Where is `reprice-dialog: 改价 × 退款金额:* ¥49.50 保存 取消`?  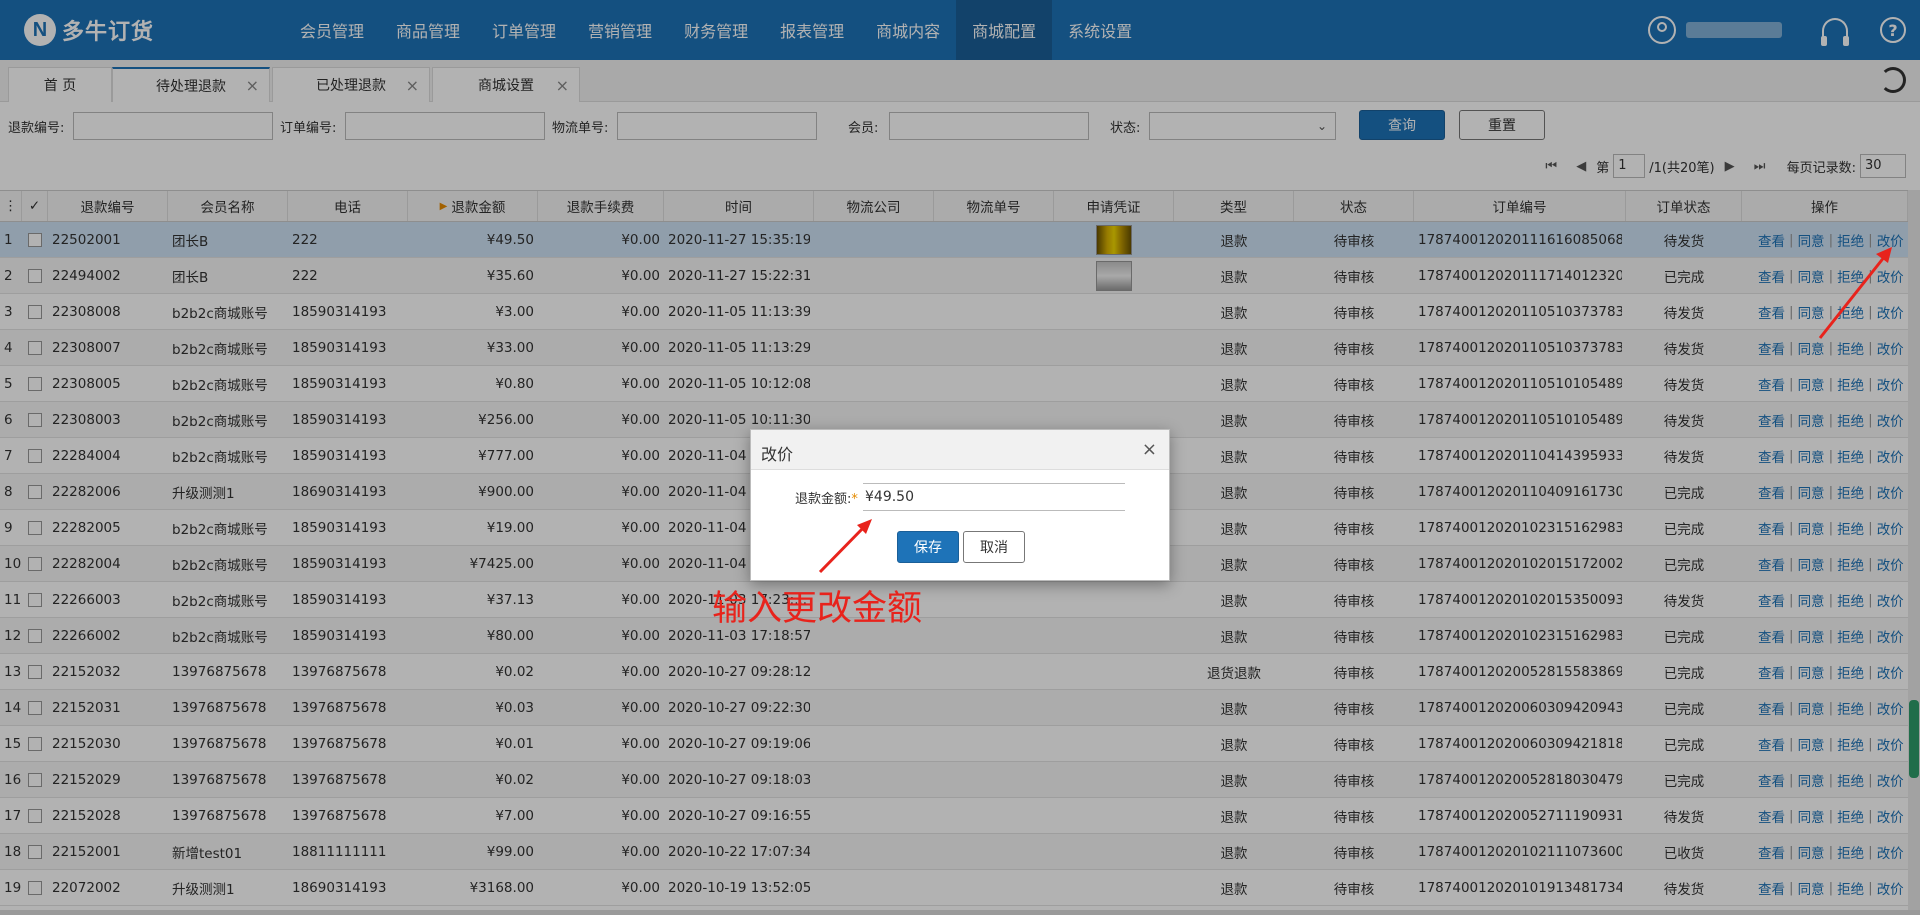
reprice-dialog: 改价 × 退款金额:* ¥49.50 保存 取消 is located at coordinates (960, 505).